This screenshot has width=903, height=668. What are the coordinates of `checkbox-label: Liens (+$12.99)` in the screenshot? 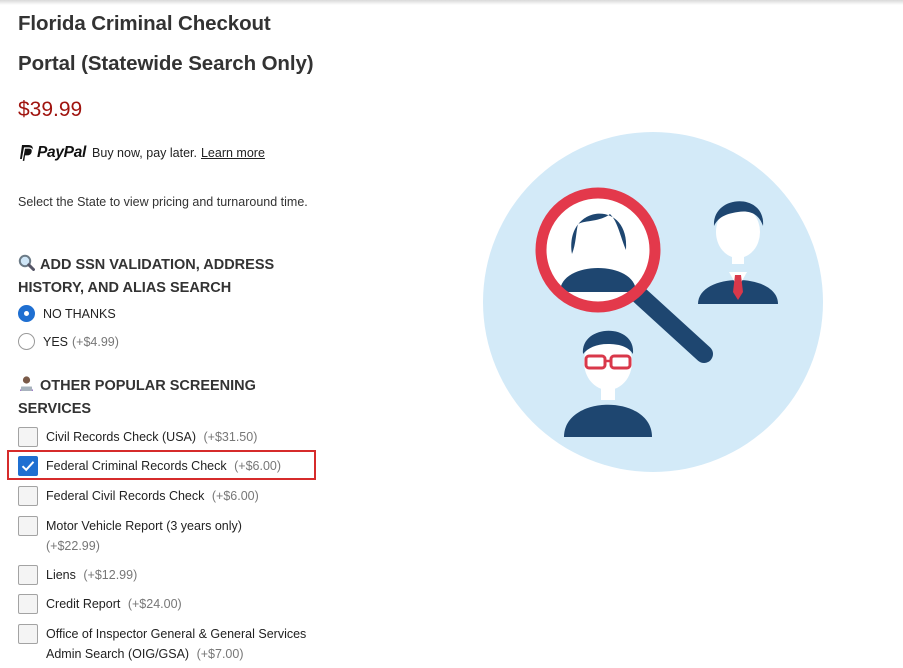 It's located at (181, 575).